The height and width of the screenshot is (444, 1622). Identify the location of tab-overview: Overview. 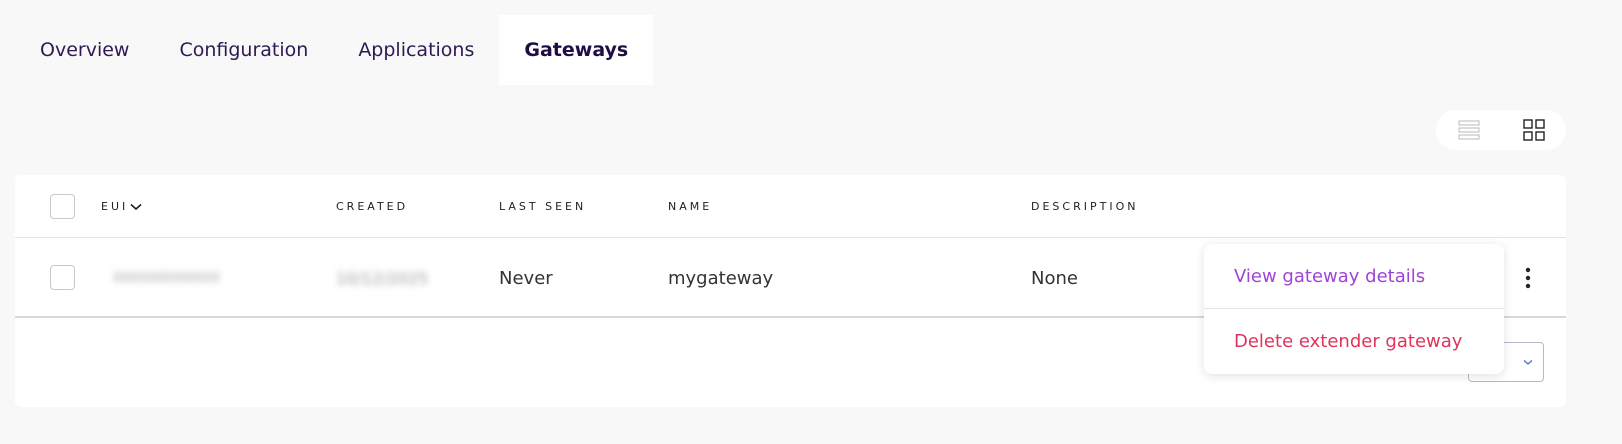
(84, 50).